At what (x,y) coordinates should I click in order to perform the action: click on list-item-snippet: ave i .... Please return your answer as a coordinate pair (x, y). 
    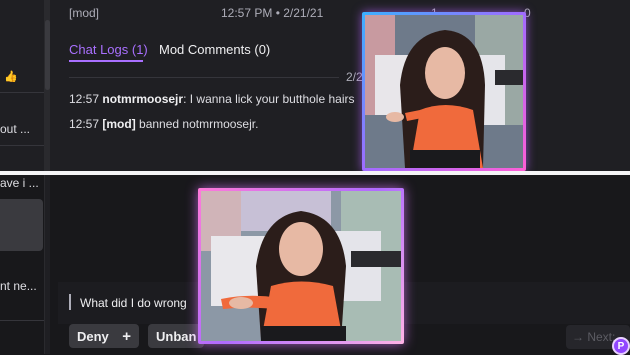
    Looking at the image, I should click on (19, 183).